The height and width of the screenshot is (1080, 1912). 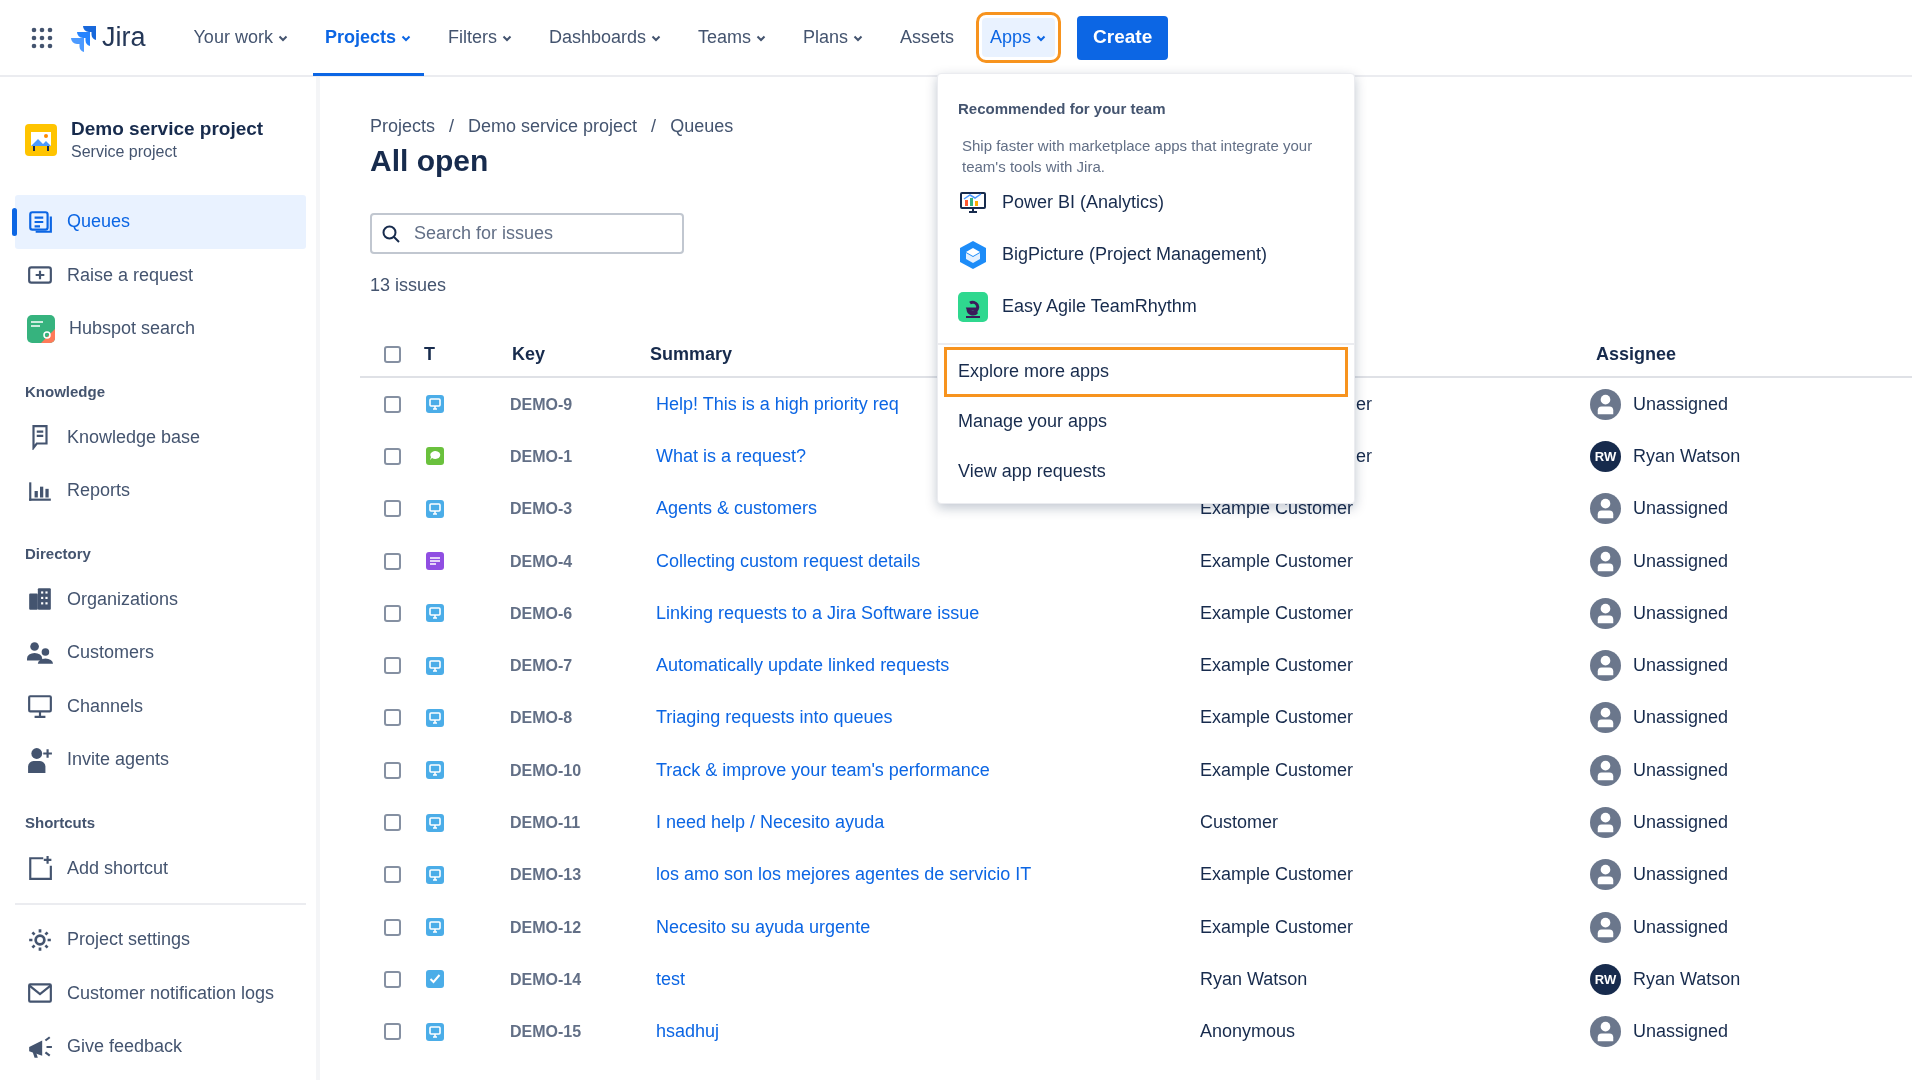 I want to click on issue-key: DEMO-13, so click(x=546, y=875).